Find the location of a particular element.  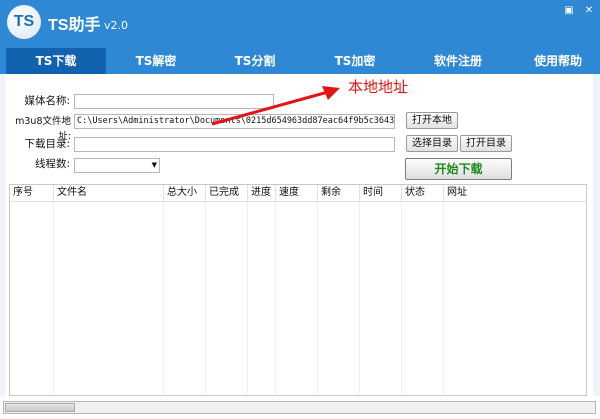

column-completed: 已完成 is located at coordinates (227, 193).